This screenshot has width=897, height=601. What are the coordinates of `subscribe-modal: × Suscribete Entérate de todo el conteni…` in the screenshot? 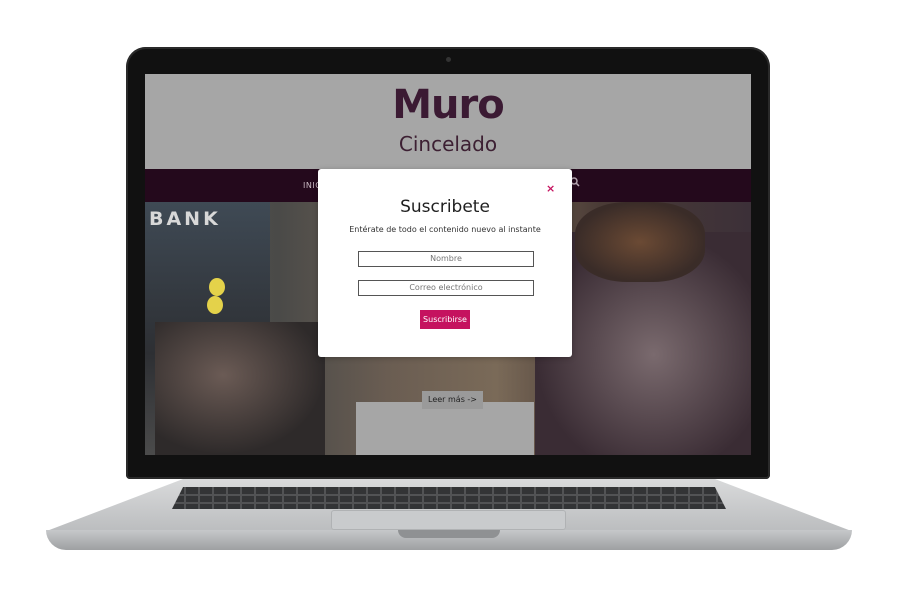 It's located at (445, 263).